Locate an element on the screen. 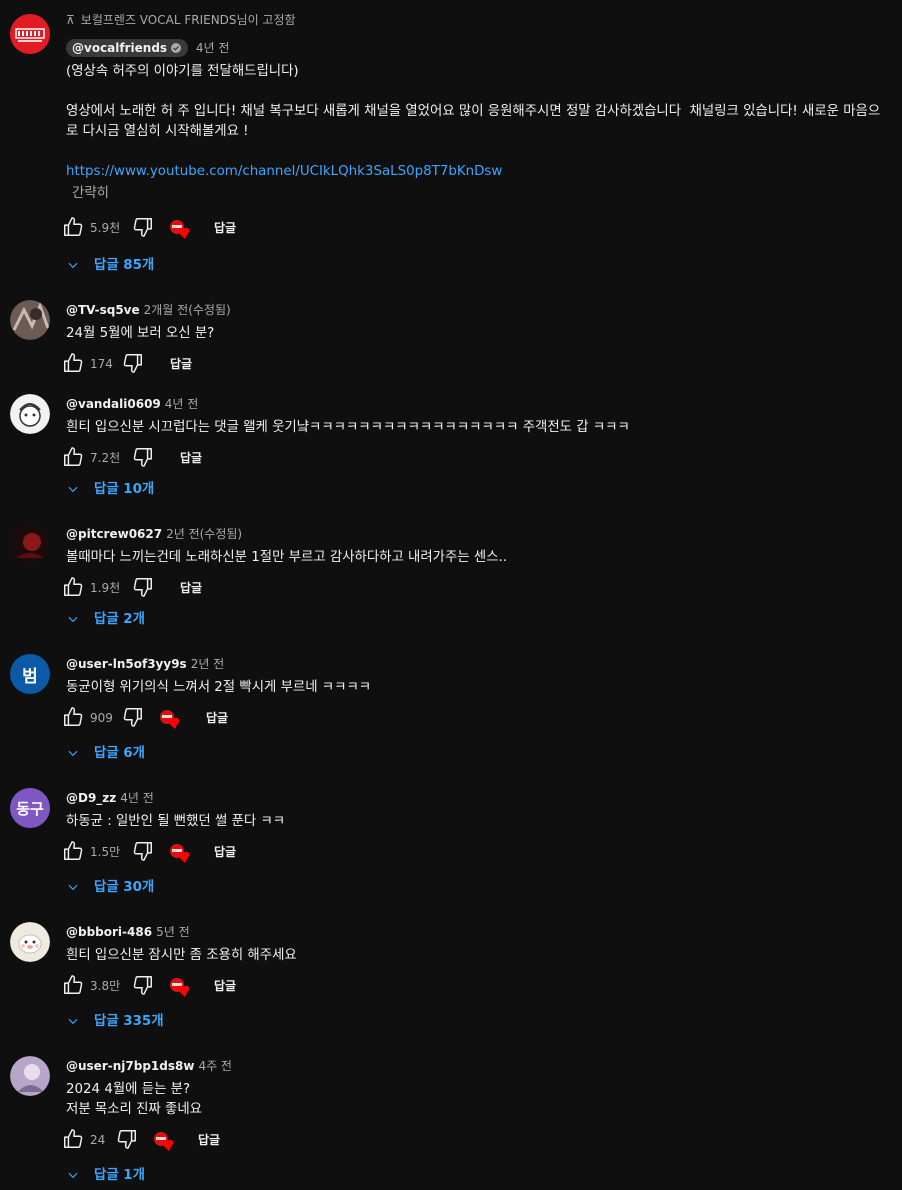 This screenshot has width=902, height=1190. comment-text: 2024 4월에 듣는 분? 저분 목소리 진짜 좋네요 is located at coordinates (134, 1099).